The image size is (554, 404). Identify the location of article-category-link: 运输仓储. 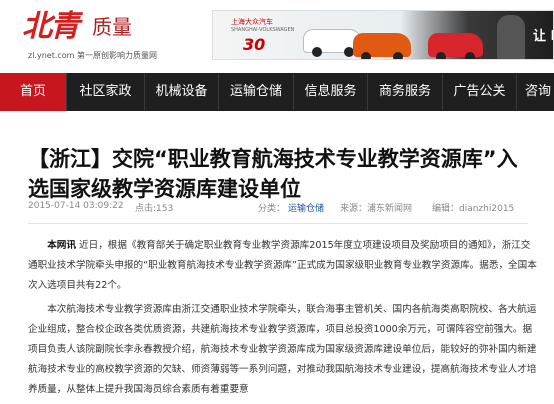
(306, 209).